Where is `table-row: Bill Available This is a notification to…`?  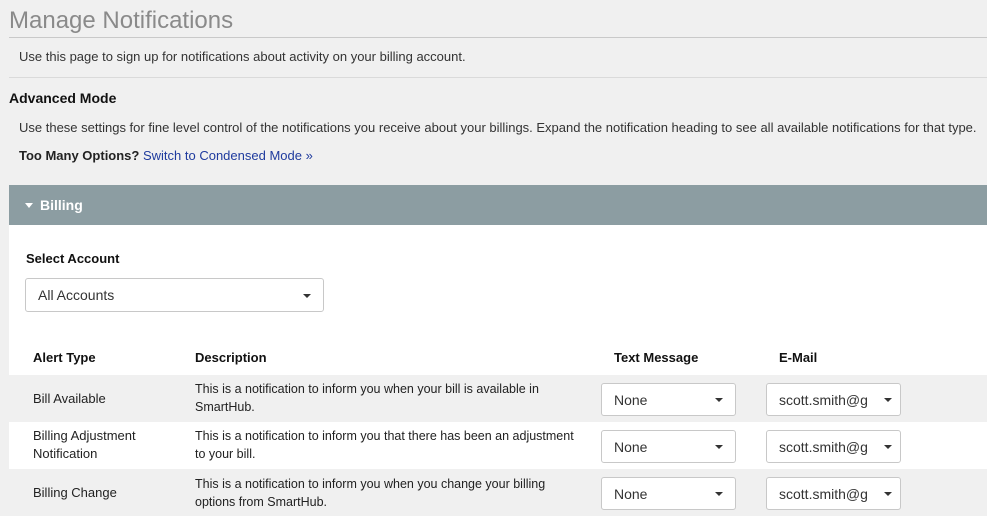
table-row: Bill Available This is a notification to… is located at coordinates (498, 398).